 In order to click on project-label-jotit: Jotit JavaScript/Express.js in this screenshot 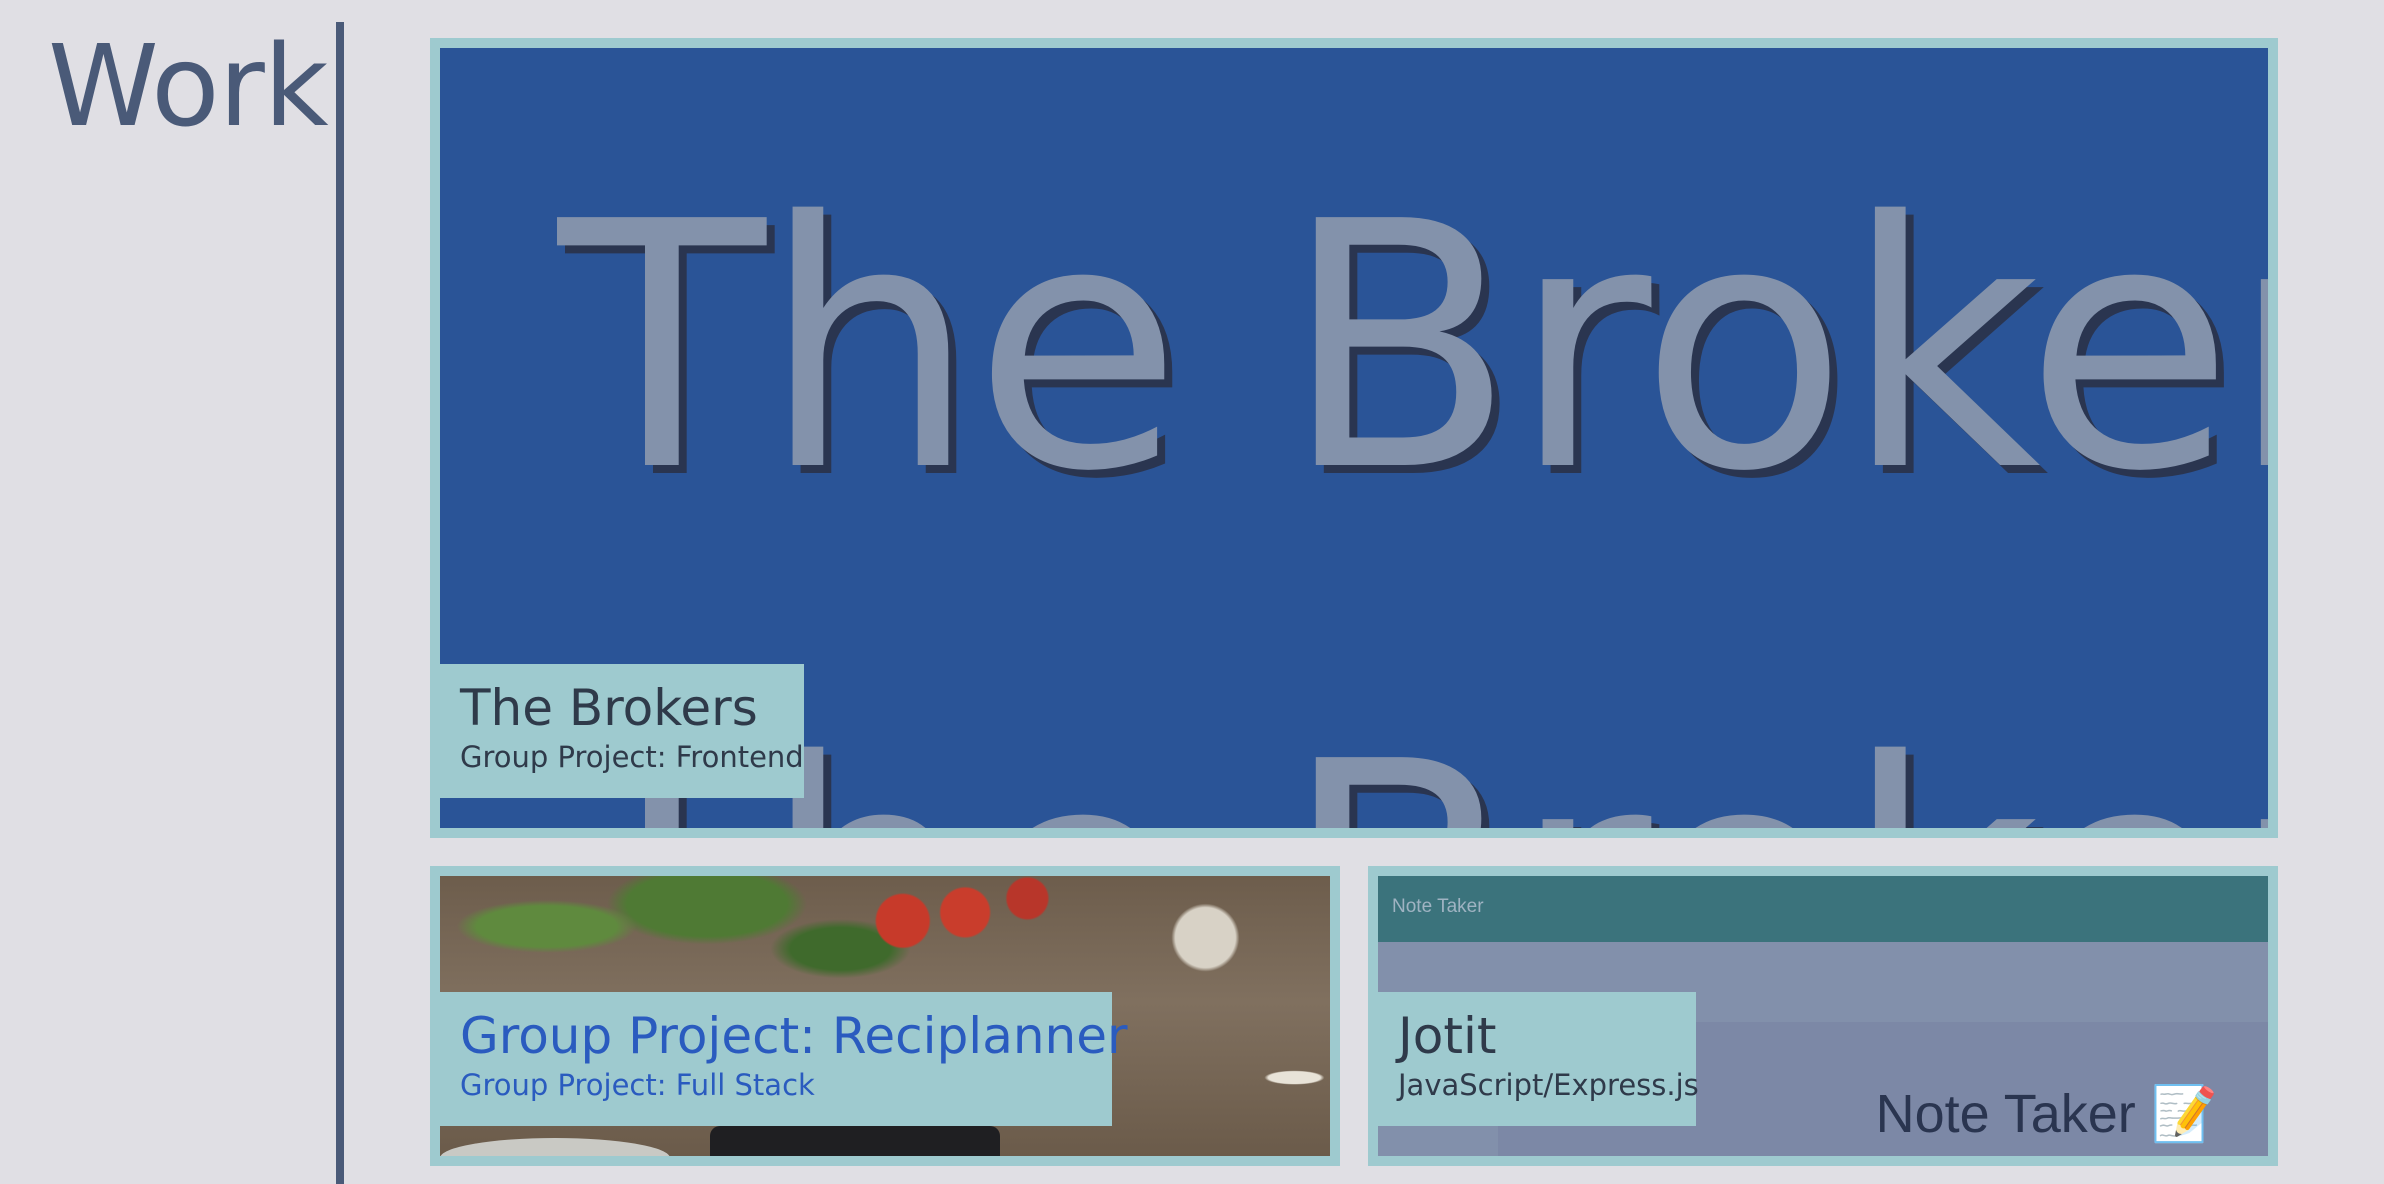, I will do `click(1538, 1059)`.